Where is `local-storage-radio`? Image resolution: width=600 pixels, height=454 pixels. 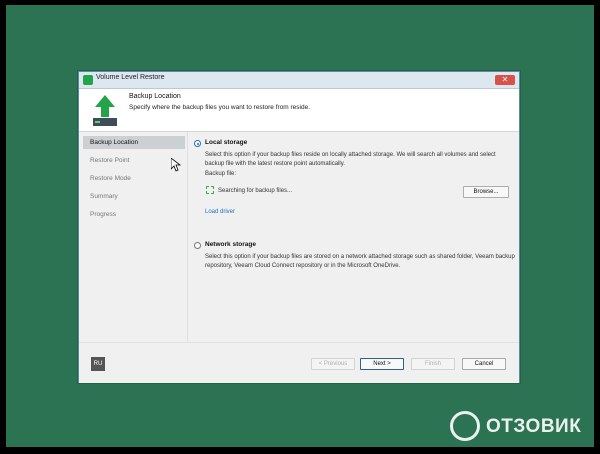 local-storage-radio is located at coordinates (197, 143).